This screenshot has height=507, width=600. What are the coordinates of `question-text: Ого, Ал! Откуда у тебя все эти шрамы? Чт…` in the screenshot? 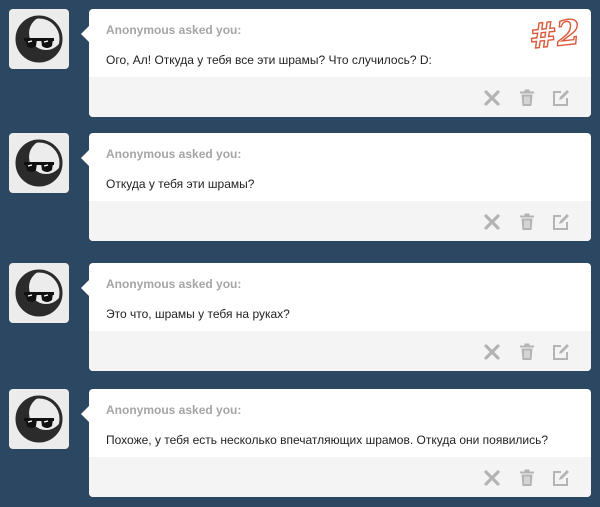 It's located at (269, 60).